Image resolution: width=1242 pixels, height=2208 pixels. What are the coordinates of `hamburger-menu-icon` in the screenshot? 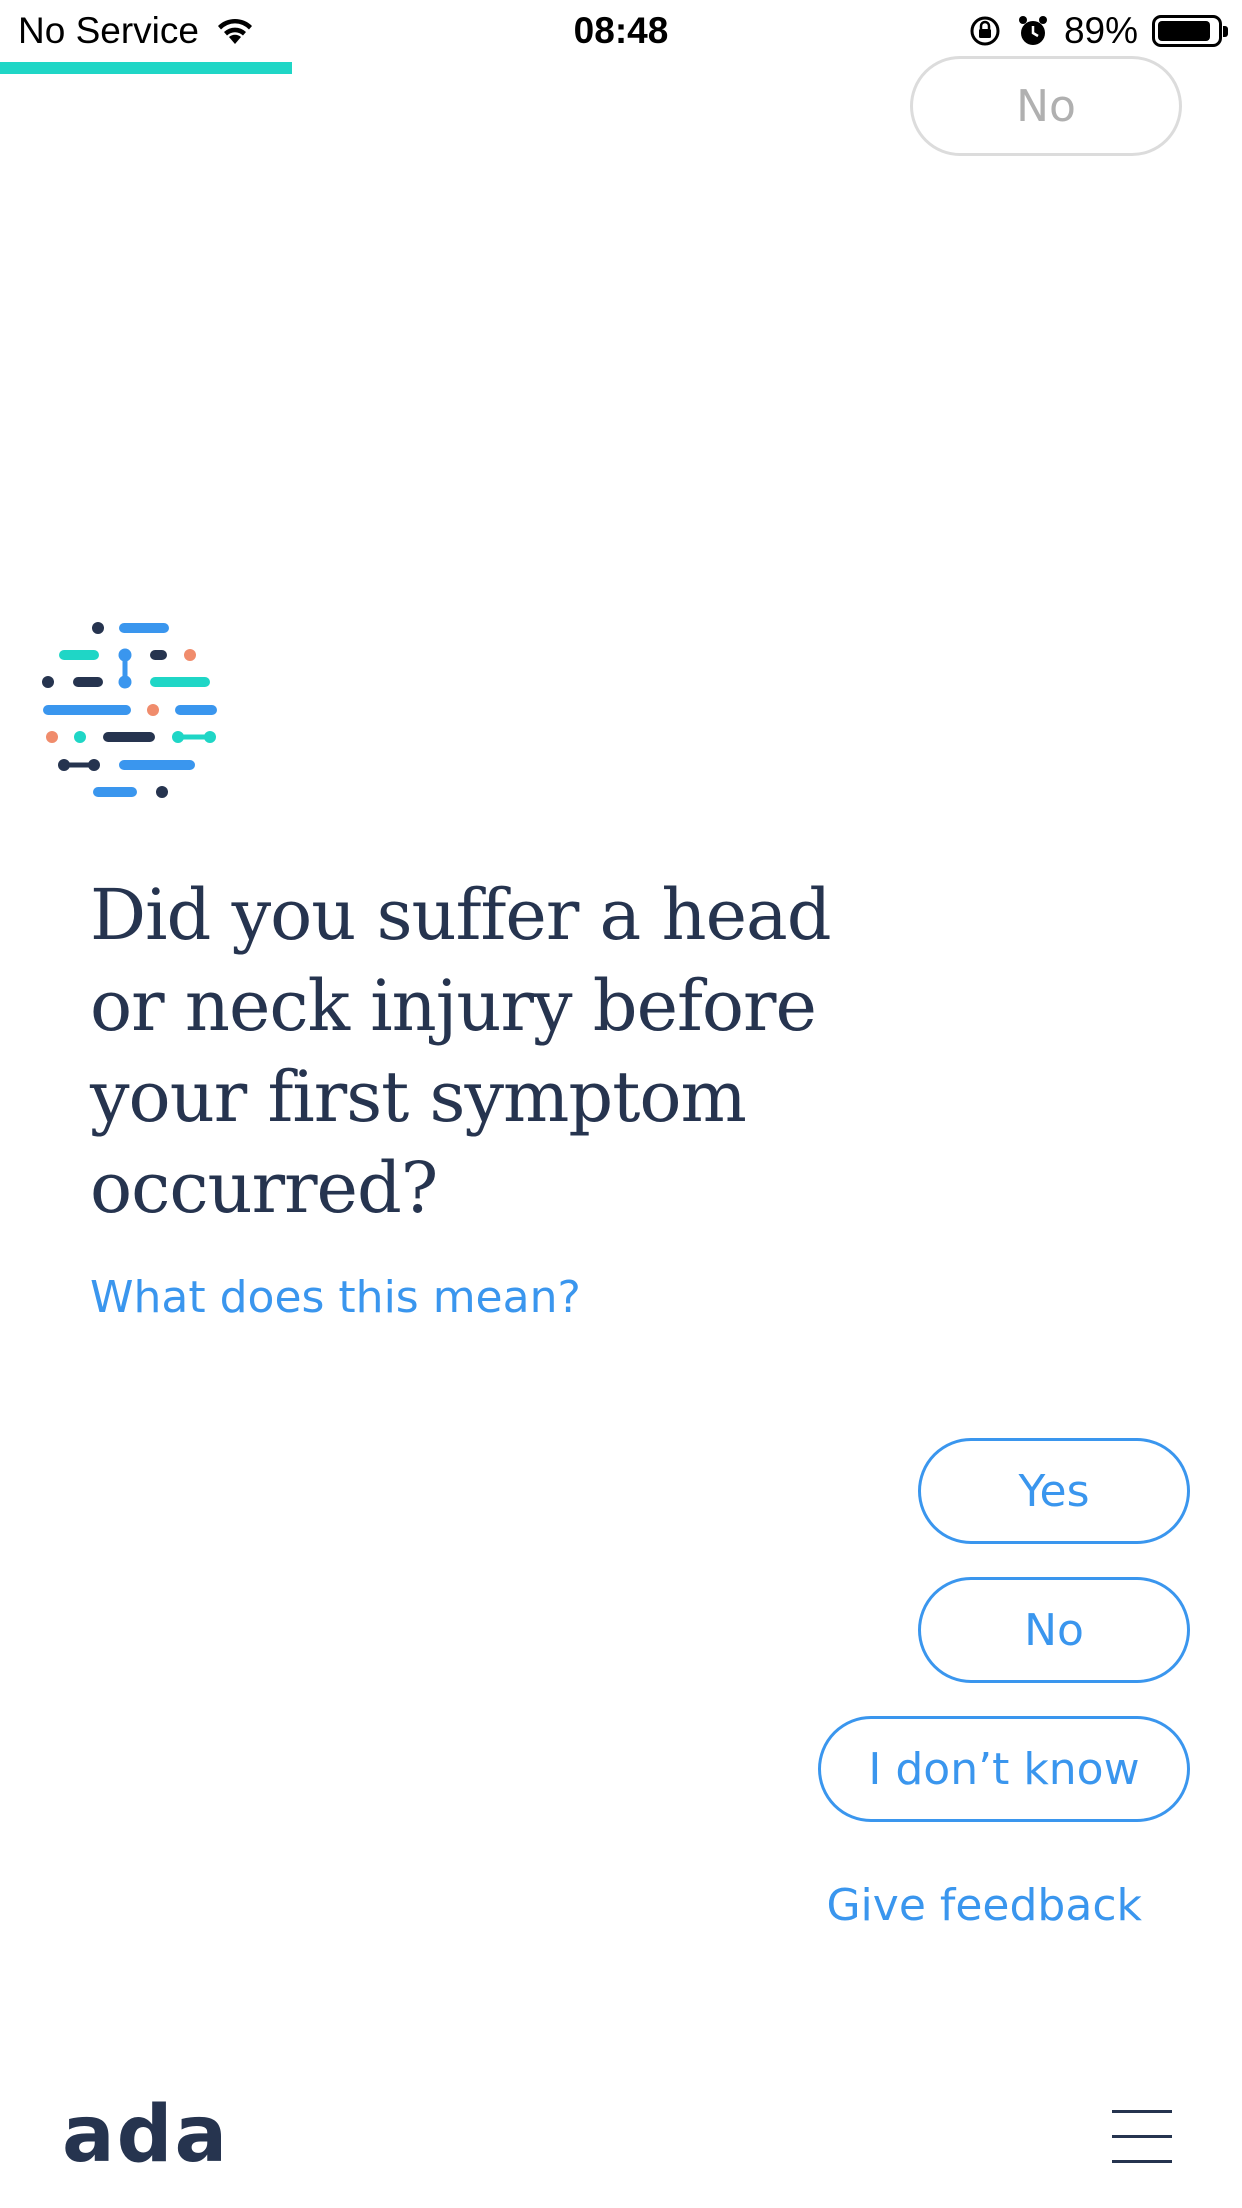 It's located at (1142, 2137).